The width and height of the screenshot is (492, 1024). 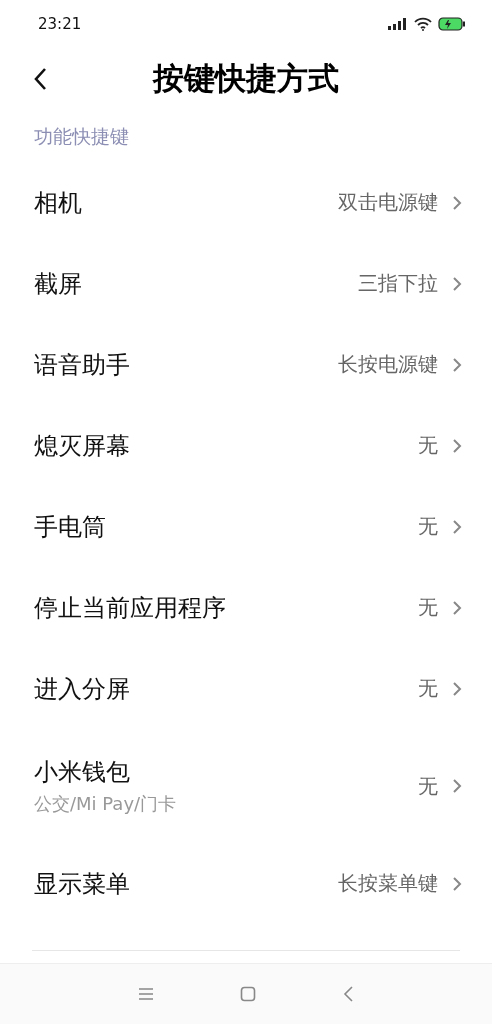 I want to click on item-label: 相机, so click(x=58, y=203).